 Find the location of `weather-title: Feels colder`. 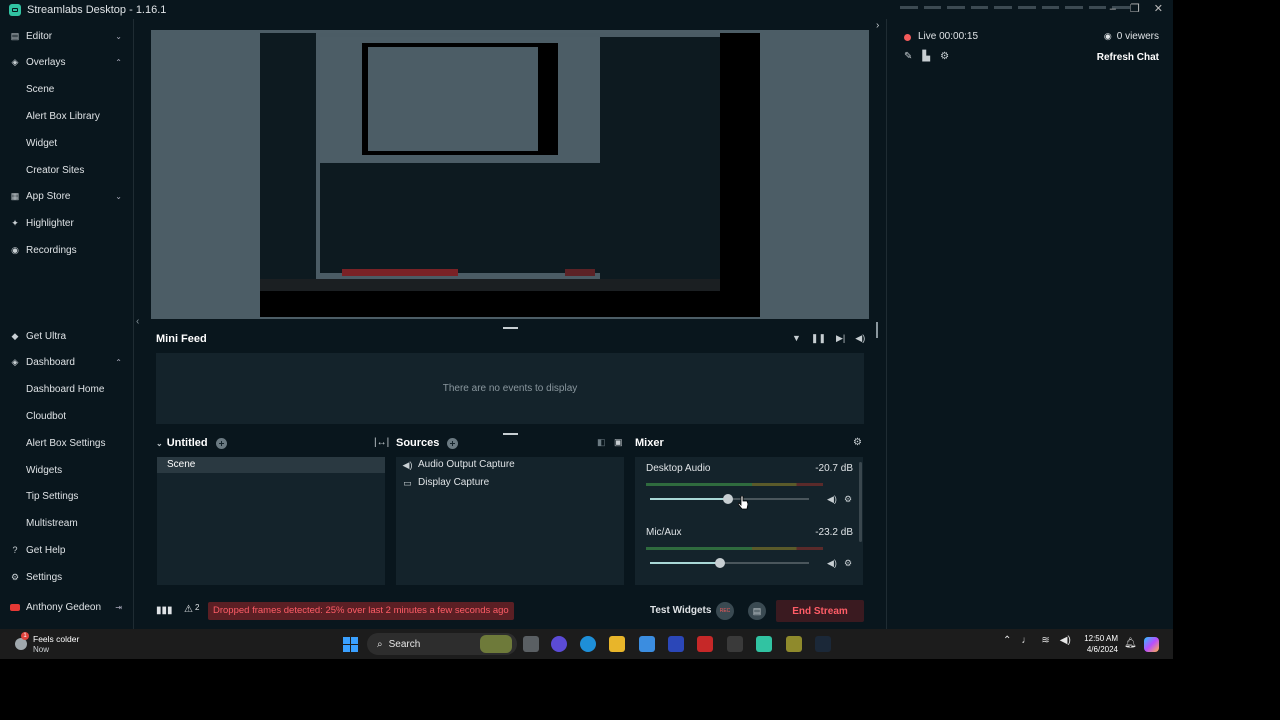

weather-title: Feels colder is located at coordinates (56, 639).